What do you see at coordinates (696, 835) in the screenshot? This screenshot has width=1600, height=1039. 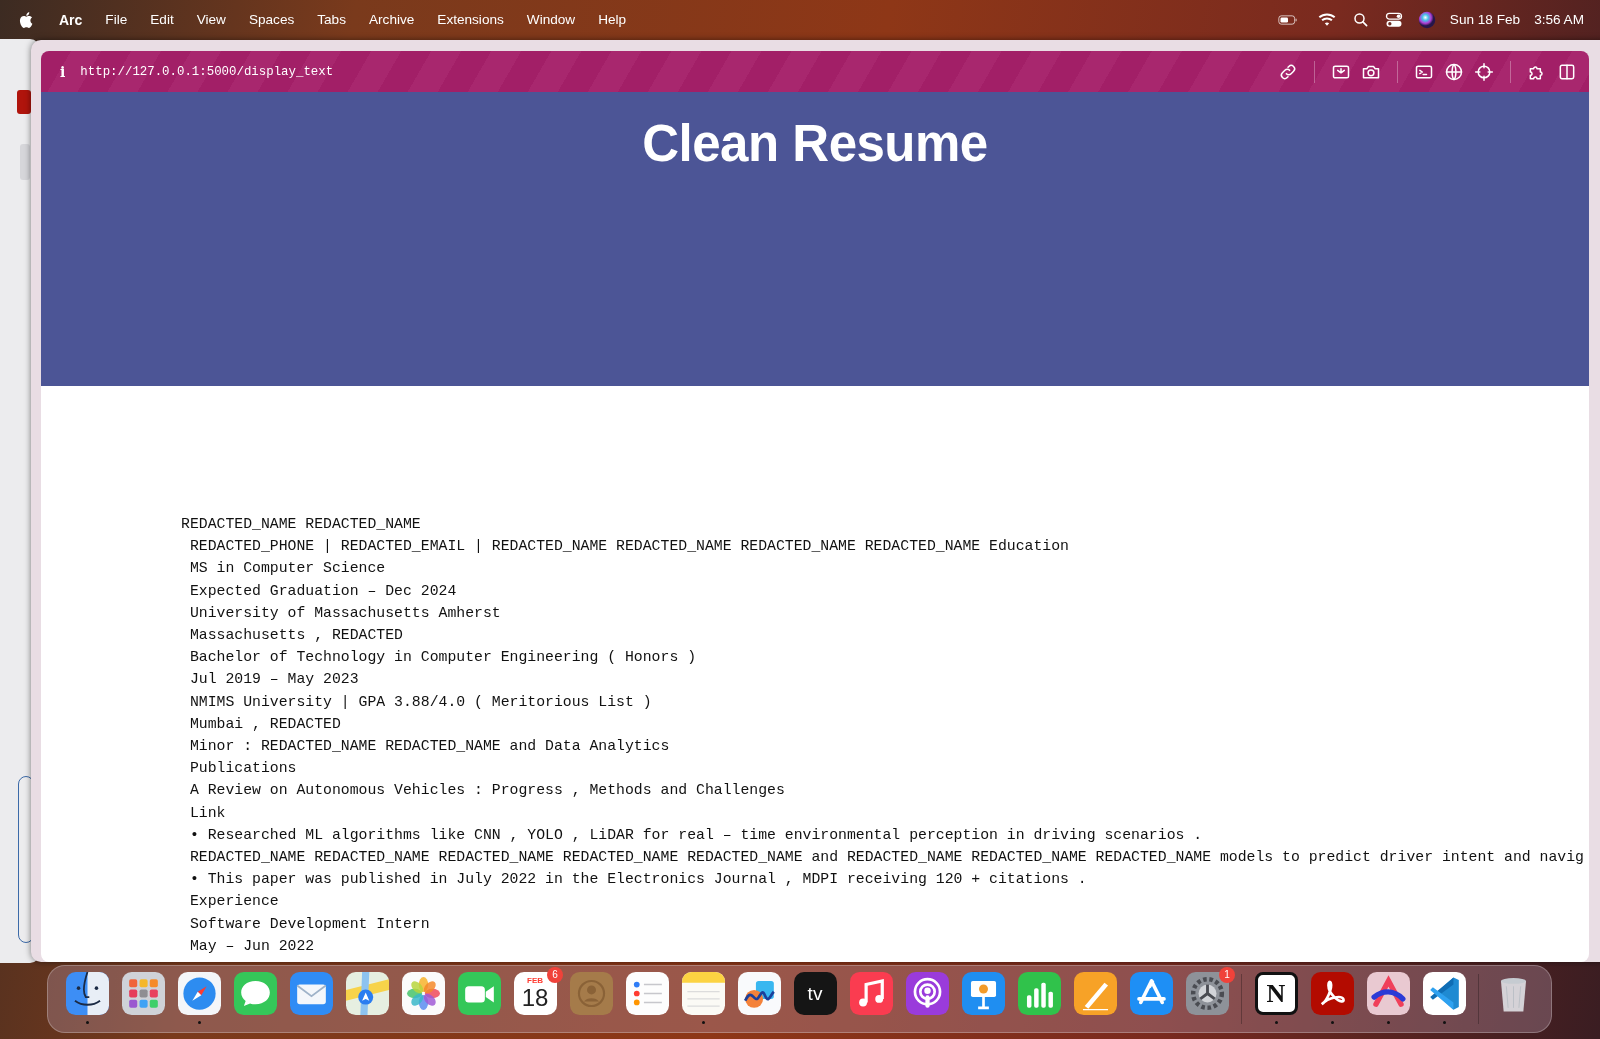 I see `text-line: • Researched ML algorithms like CNN , YOLO , LiDAR for real – time environmental perception in driving scenarios .` at bounding box center [696, 835].